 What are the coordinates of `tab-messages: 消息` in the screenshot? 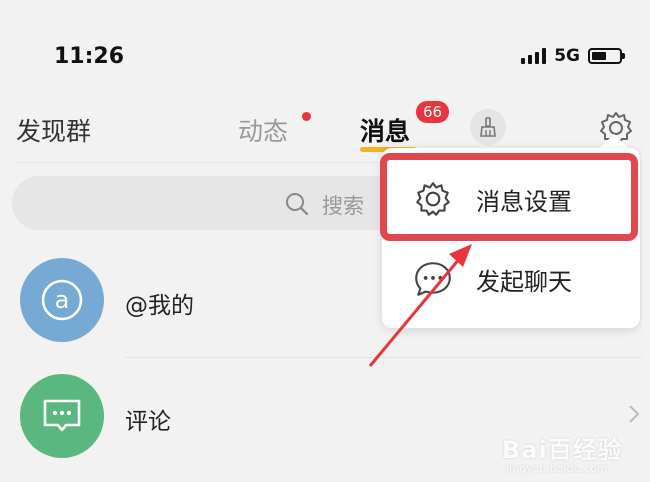 It's located at (385, 130).